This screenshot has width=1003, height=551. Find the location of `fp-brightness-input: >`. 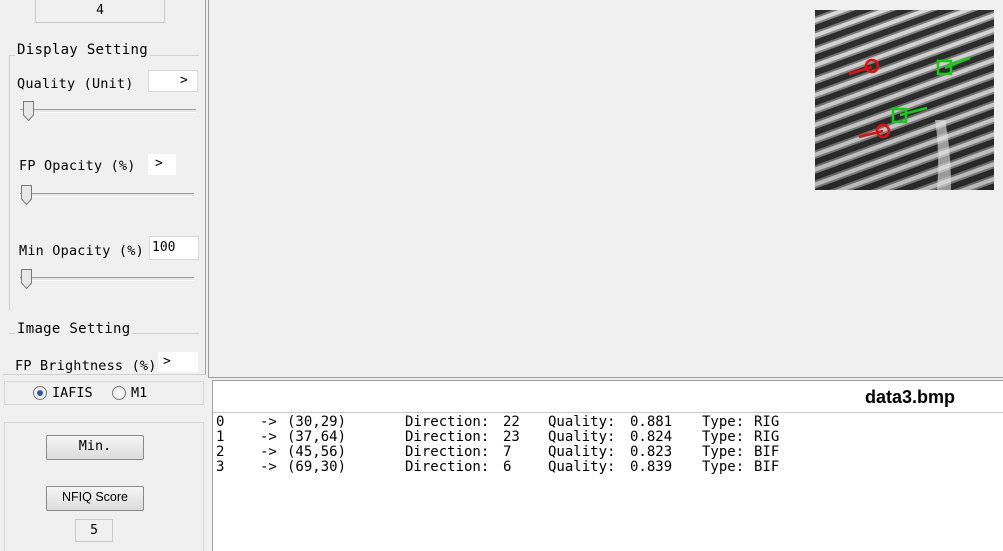

fp-brightness-input: > is located at coordinates (178, 362).